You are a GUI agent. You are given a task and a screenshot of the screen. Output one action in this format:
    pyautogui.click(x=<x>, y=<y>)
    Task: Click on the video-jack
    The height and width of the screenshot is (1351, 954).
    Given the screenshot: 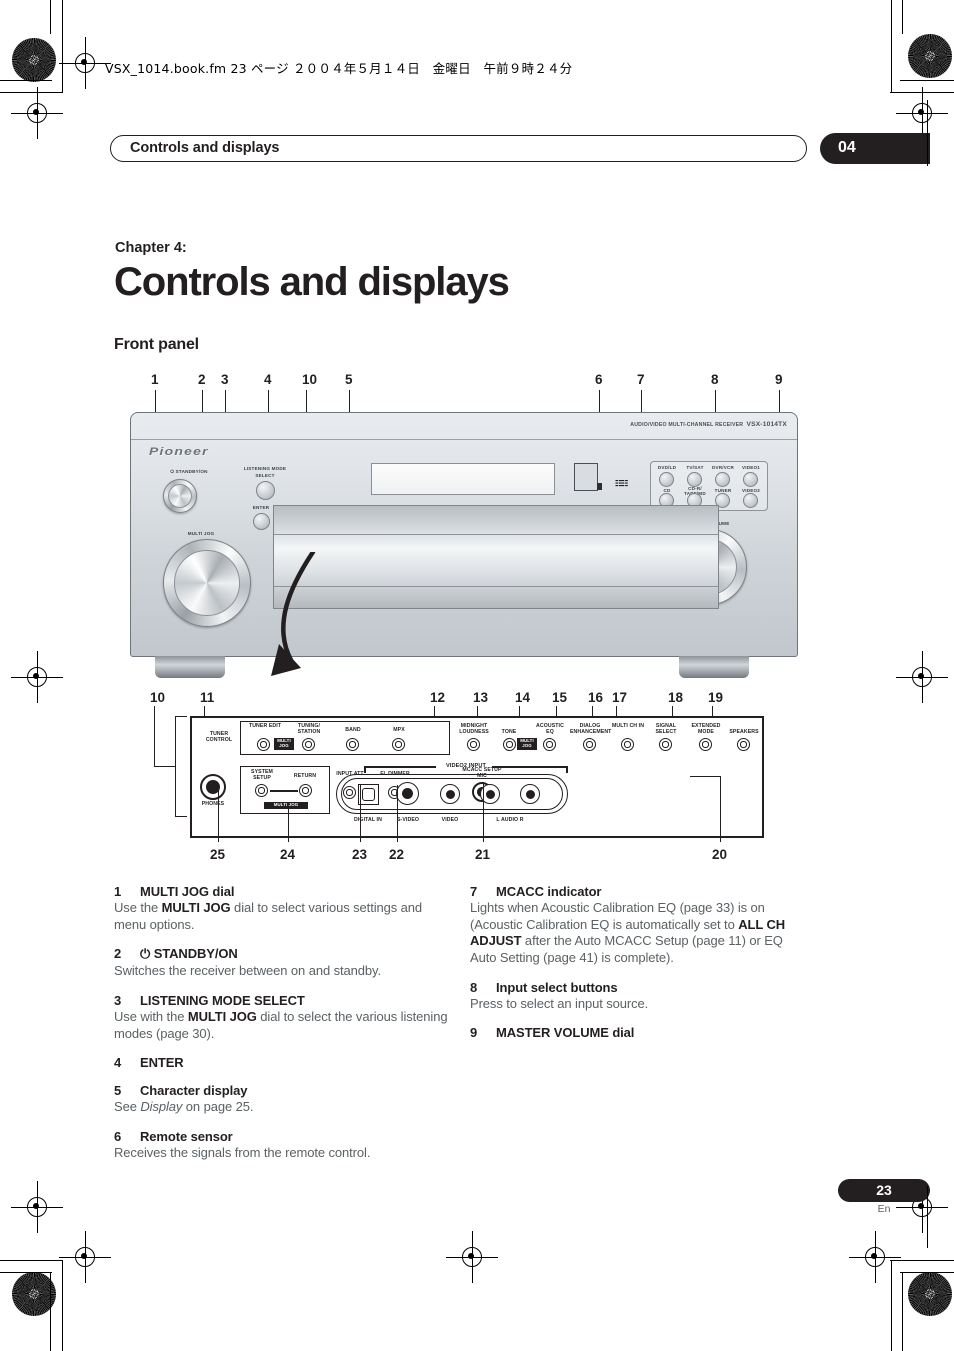 What is the action you would take?
    pyautogui.click(x=450, y=794)
    